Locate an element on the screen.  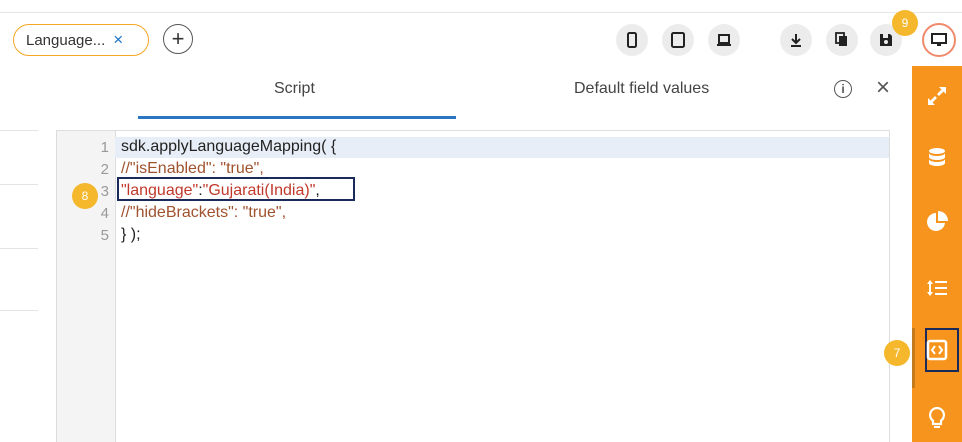
code-line-2: //"isEnabled": "true", is located at coordinates (192, 168).